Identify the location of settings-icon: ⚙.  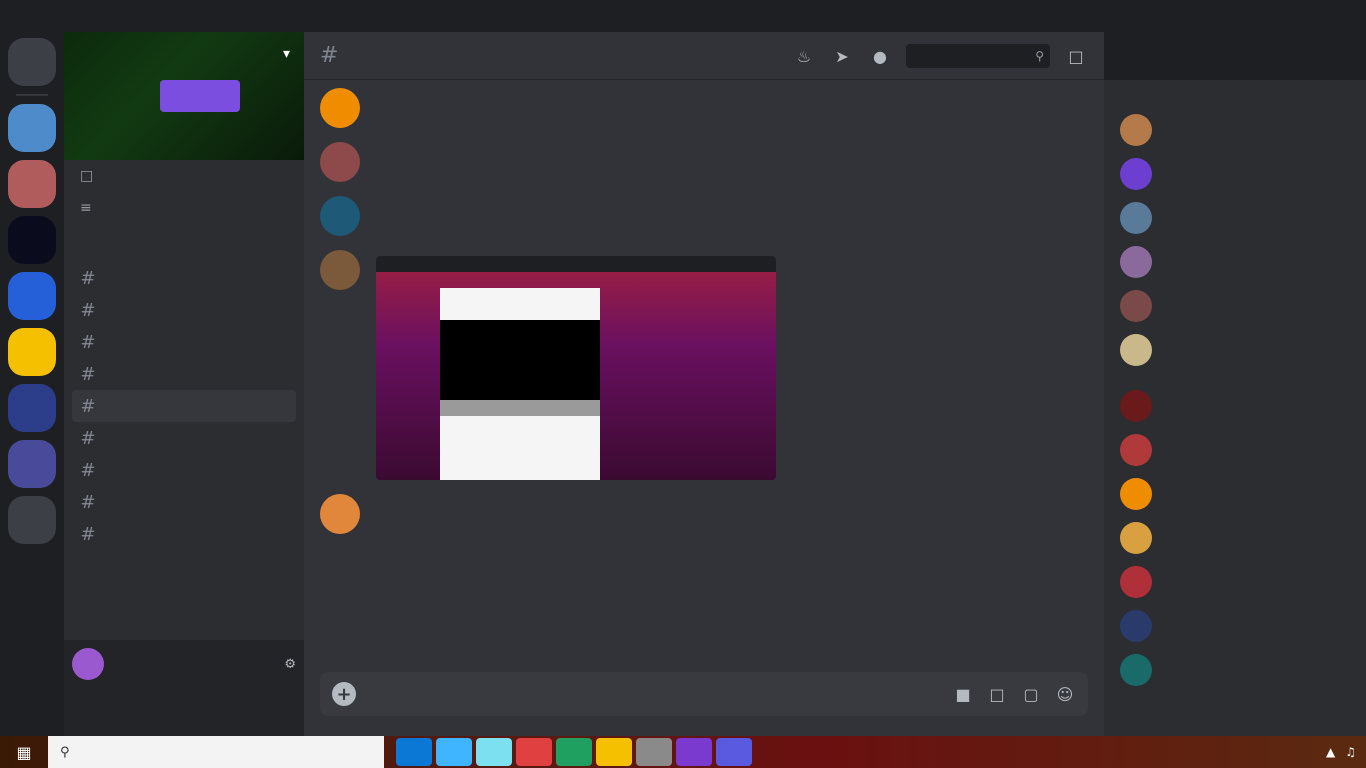
(290, 664).